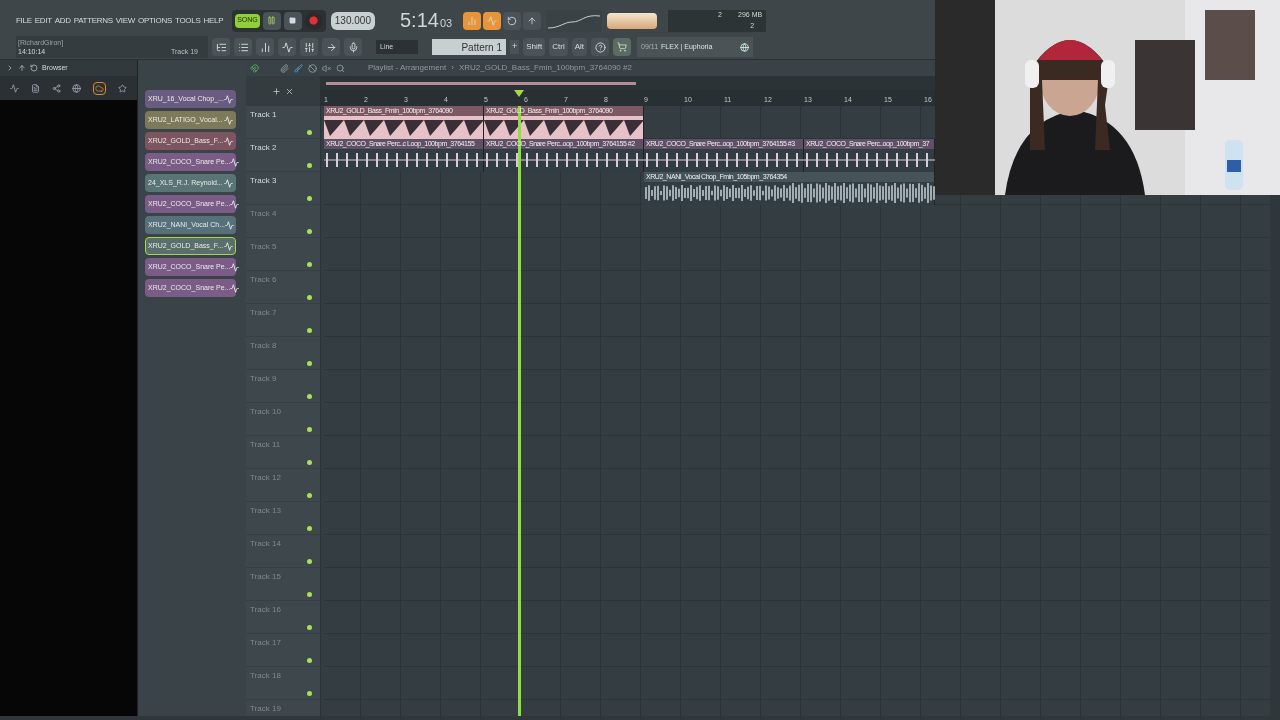 Image resolution: width=1280 pixels, height=720 pixels. I want to click on tree-icon, so click(221, 47).